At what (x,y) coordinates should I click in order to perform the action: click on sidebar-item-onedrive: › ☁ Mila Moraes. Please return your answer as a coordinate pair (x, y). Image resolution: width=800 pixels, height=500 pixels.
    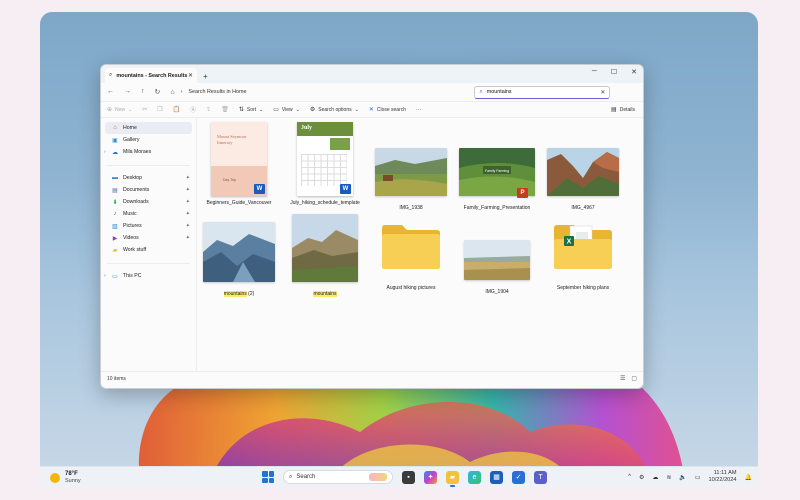
    Looking at the image, I should click on (148, 152).